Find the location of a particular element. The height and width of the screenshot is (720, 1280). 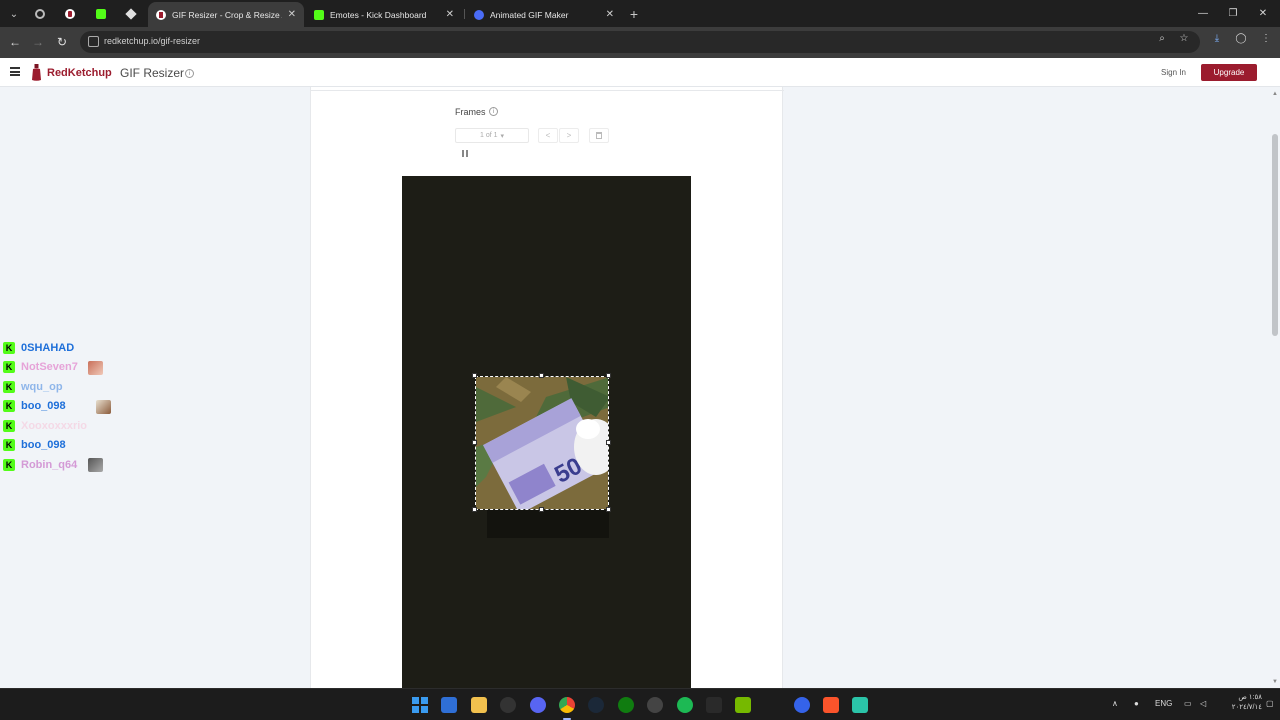

pinned-tab-diamond is located at coordinates (131, 14).